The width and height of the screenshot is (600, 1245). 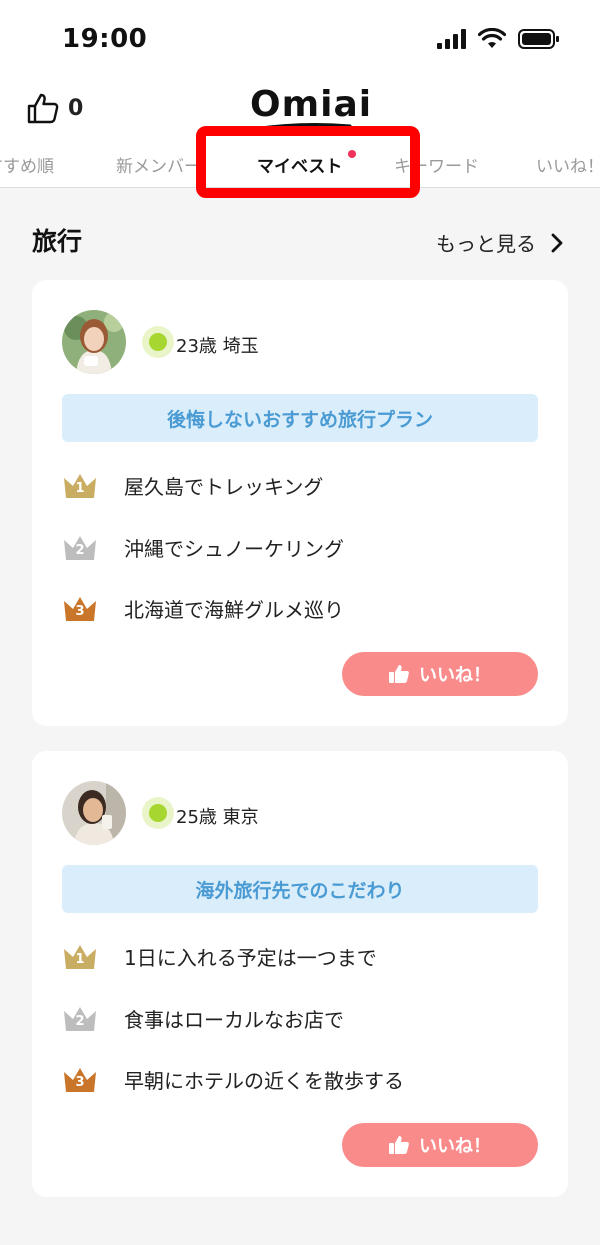 I want to click on tab-recommended: すすめ順, so click(x=27, y=164).